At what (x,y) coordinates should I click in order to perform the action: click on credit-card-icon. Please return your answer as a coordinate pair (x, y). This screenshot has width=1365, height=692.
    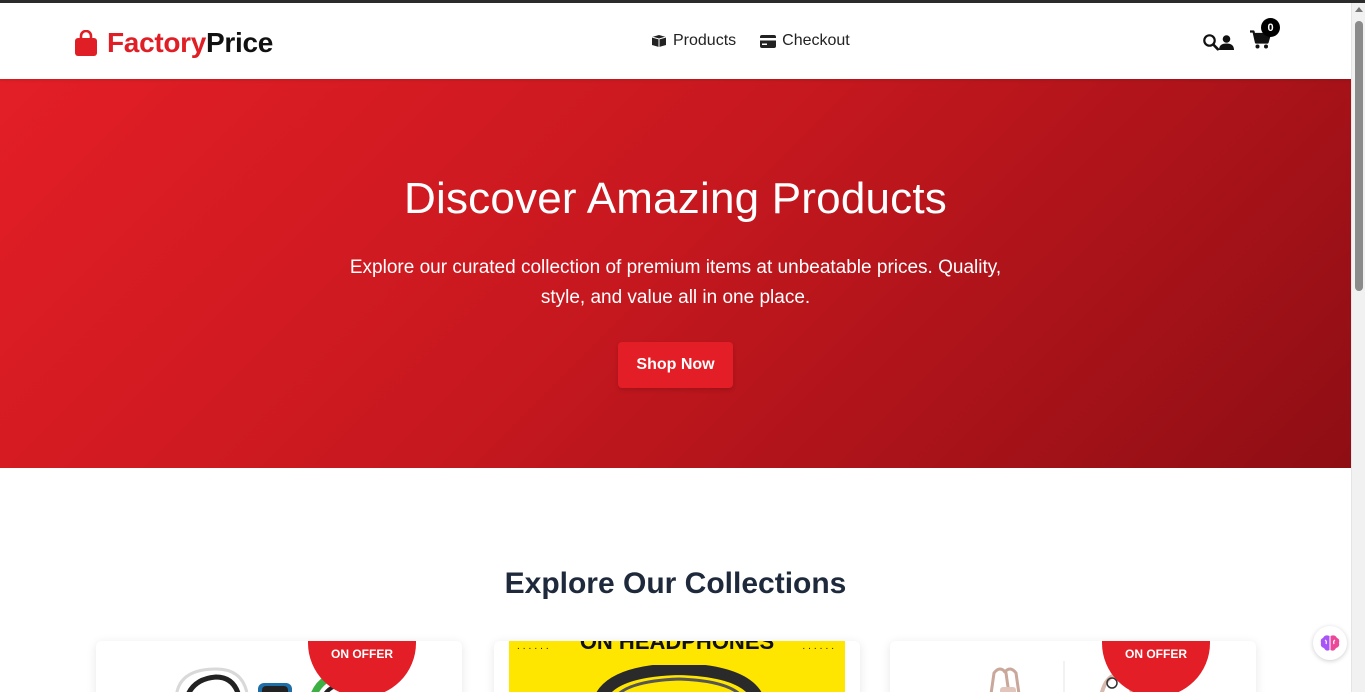
    Looking at the image, I should click on (768, 41).